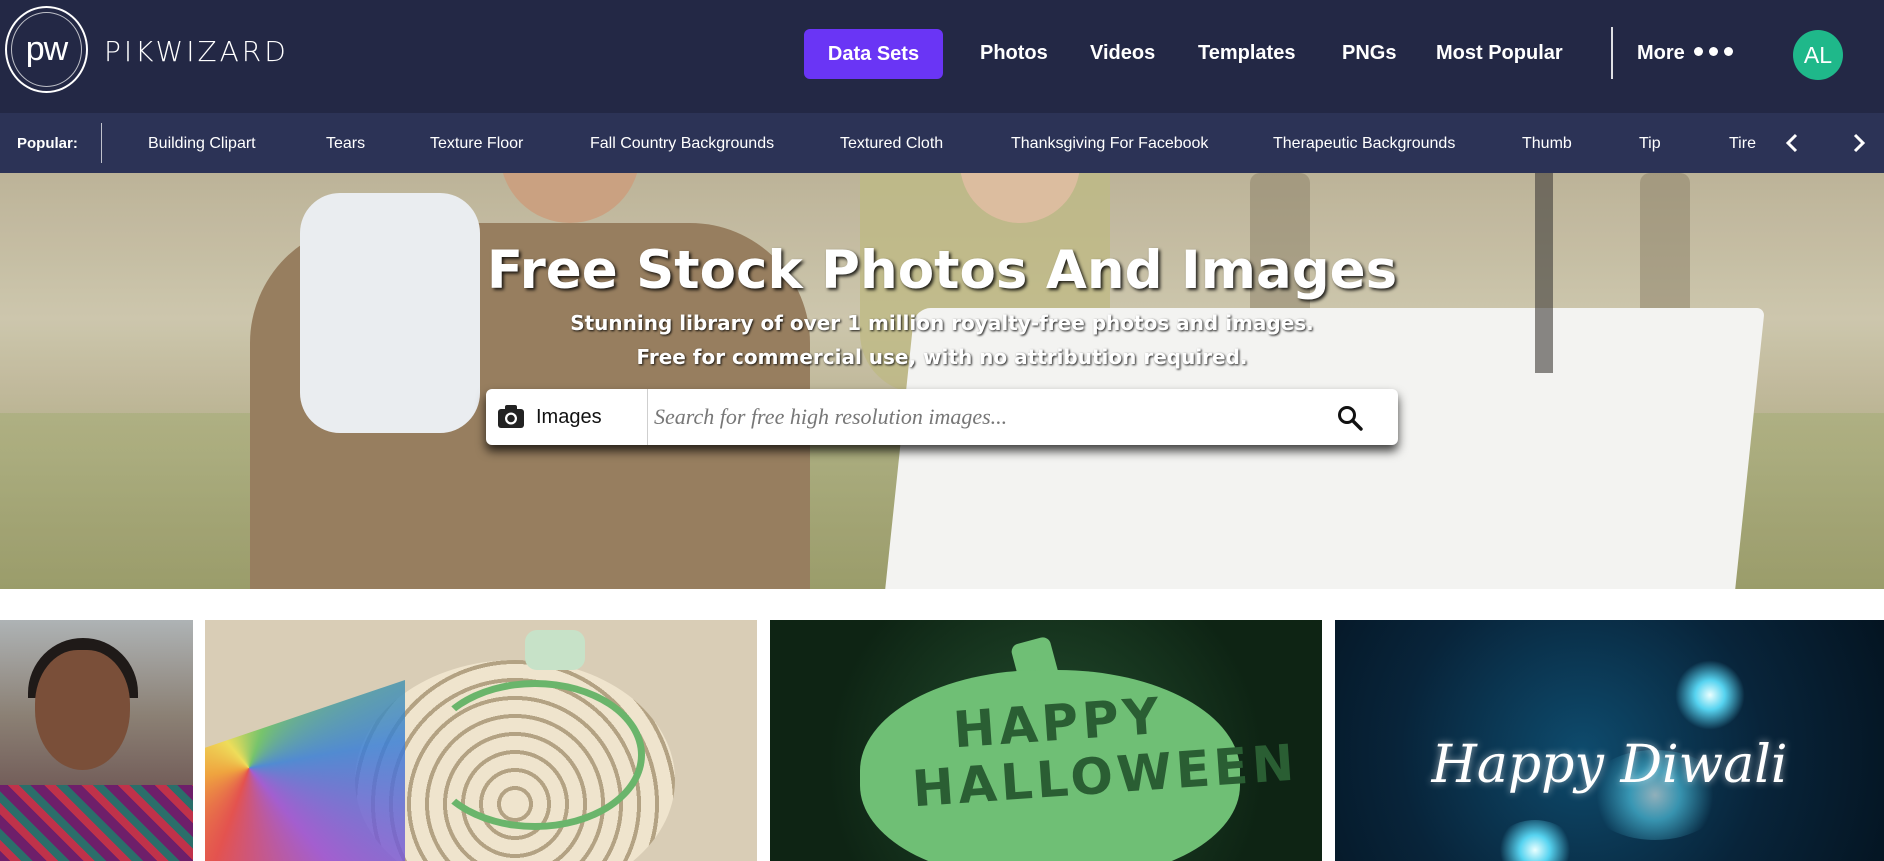 The image size is (1884, 861). I want to click on gallery-image-tile: HAPPY HALLOWEEN, so click(1046, 740).